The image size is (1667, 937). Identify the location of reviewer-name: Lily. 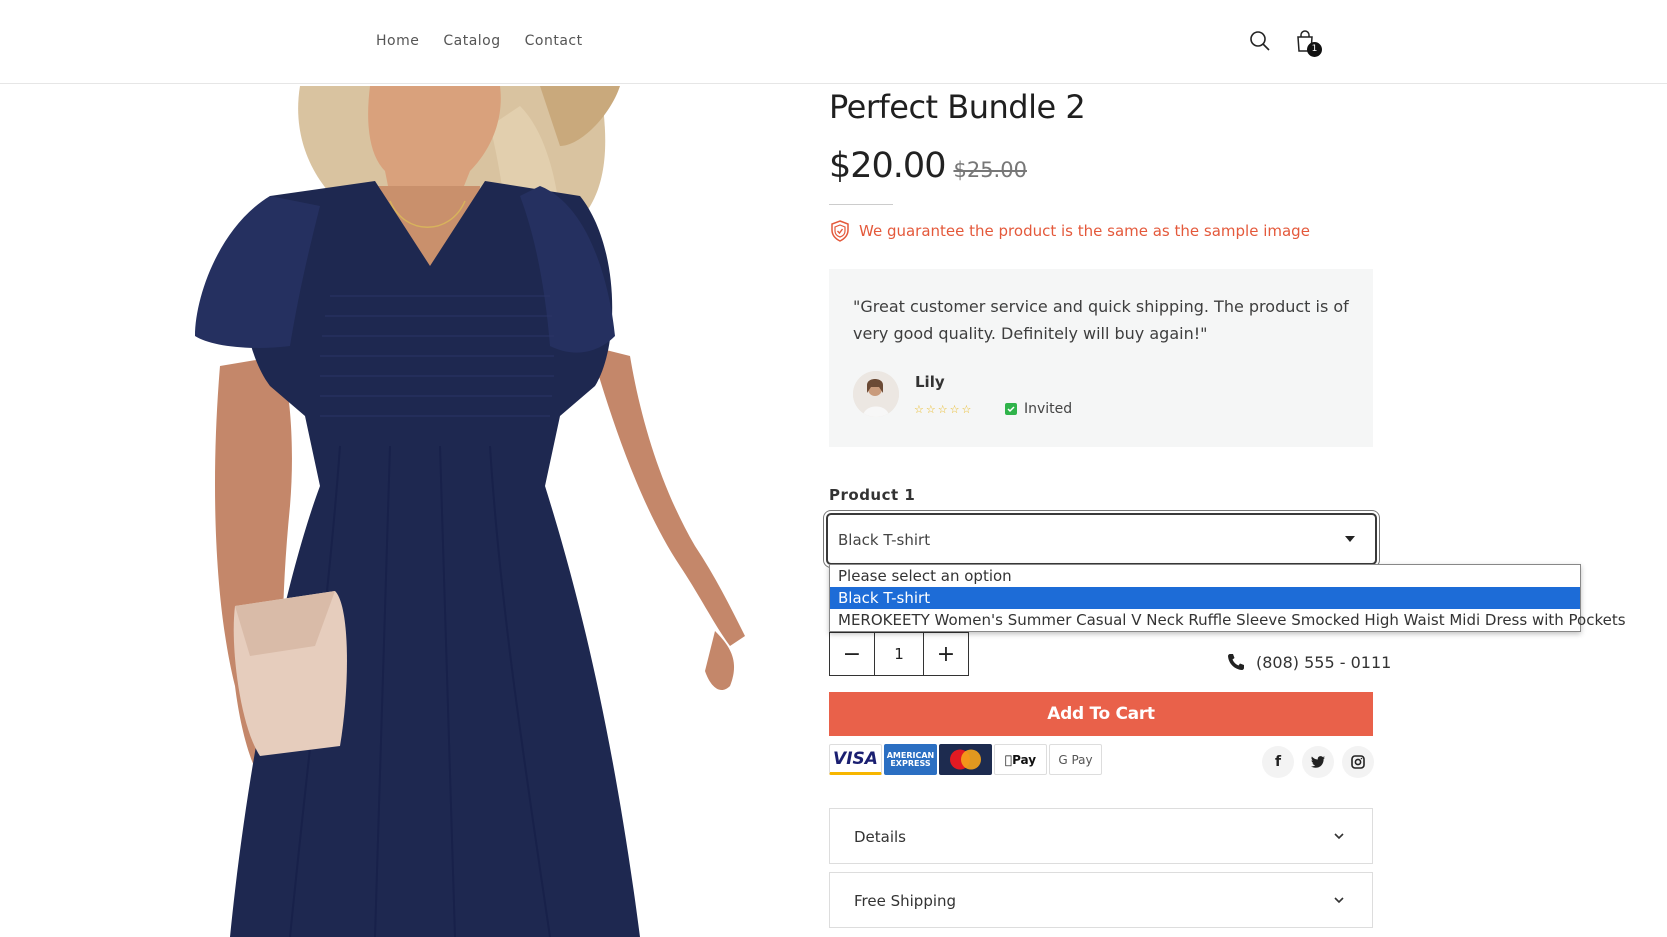
(930, 382).